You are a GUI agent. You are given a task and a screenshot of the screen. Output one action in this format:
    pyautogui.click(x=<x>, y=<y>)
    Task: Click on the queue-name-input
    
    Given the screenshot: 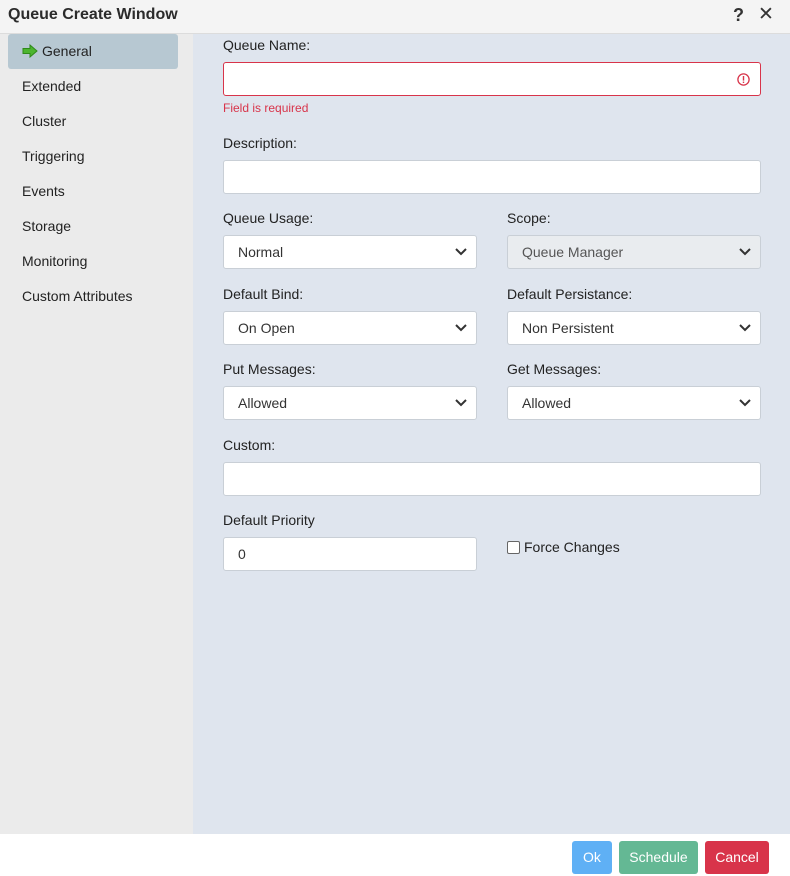 What is the action you would take?
    pyautogui.click(x=492, y=79)
    